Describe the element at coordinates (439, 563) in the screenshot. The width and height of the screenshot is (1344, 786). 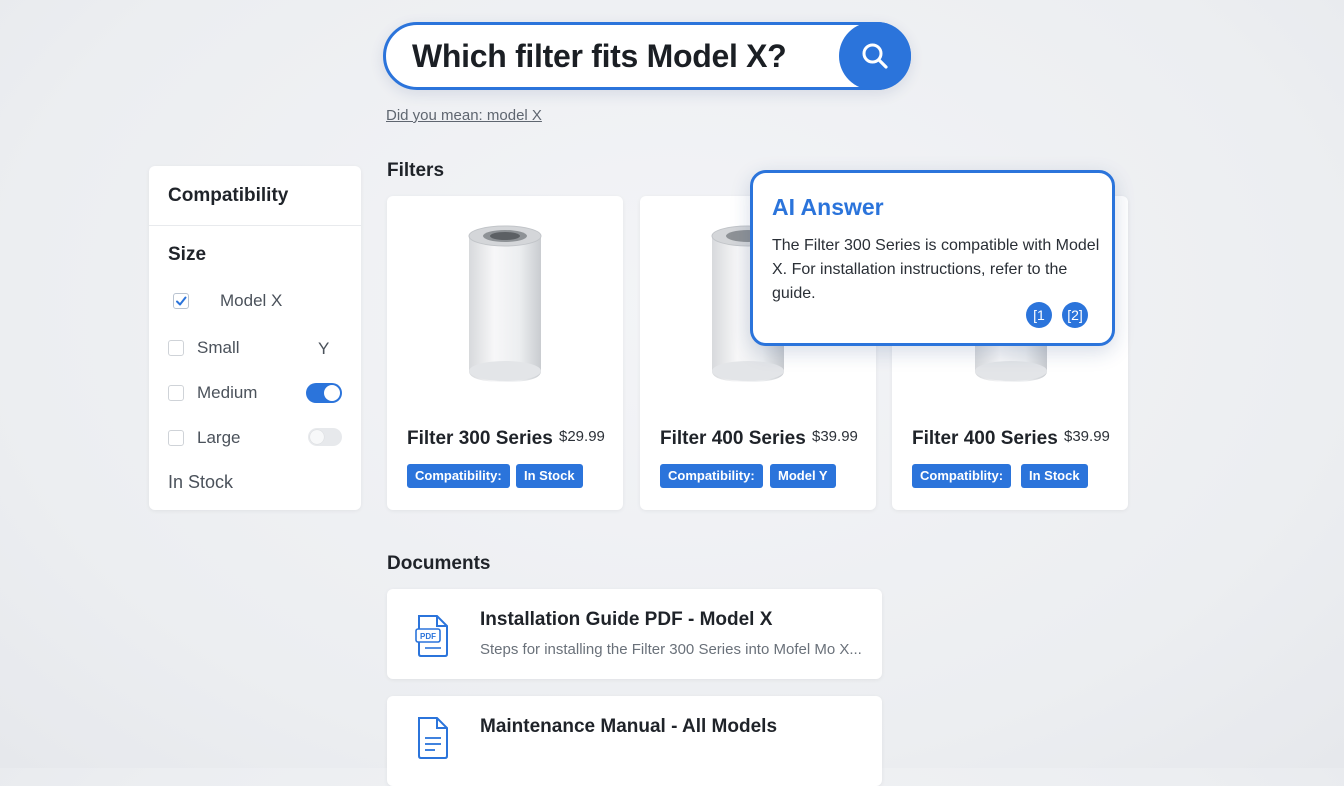
I see `documents-heading: Documents` at that location.